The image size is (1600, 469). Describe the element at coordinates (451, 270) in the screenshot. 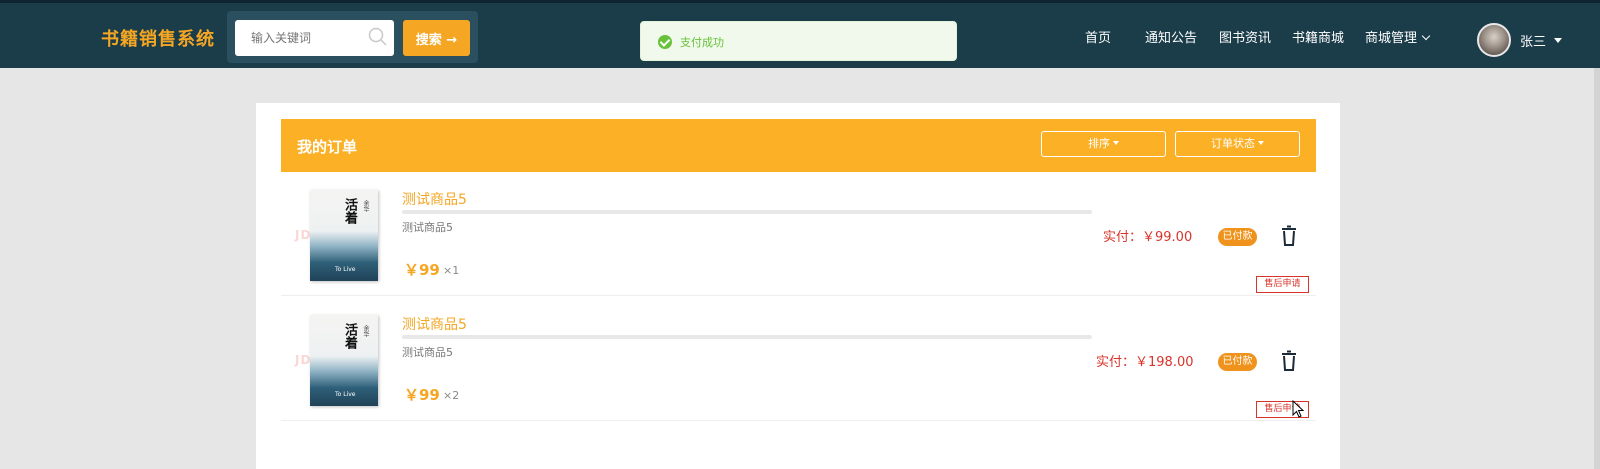

I see `quantity: ×1` at that location.